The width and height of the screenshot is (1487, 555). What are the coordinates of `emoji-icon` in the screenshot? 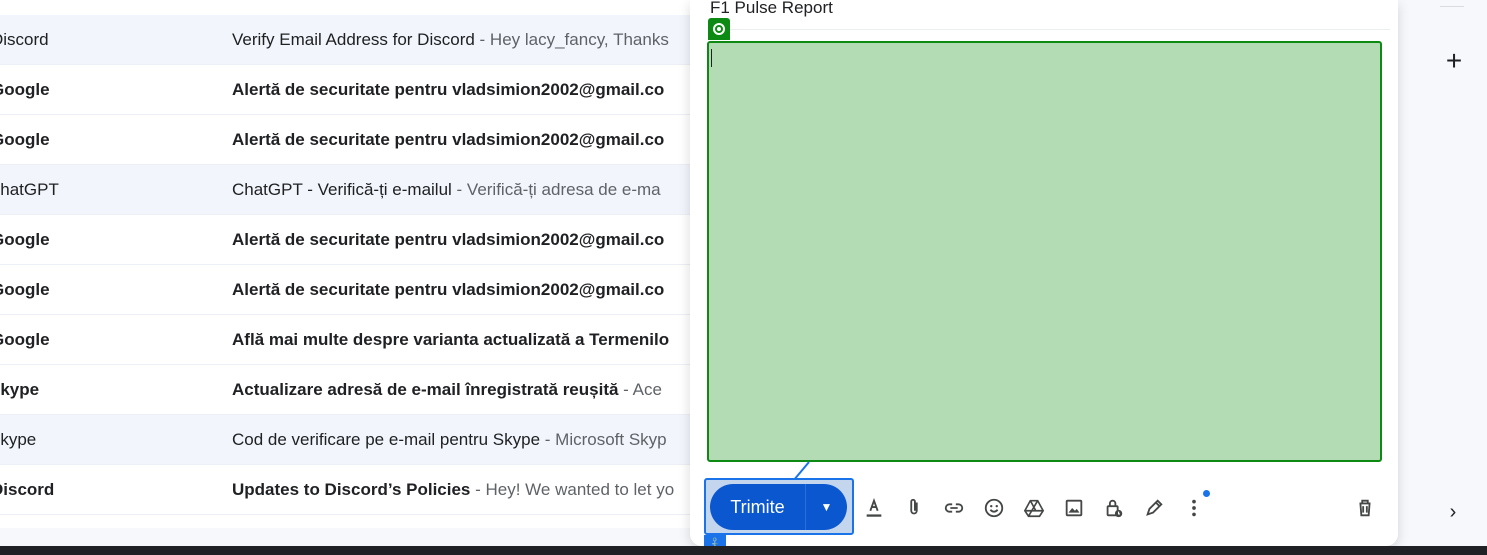 It's located at (994, 508).